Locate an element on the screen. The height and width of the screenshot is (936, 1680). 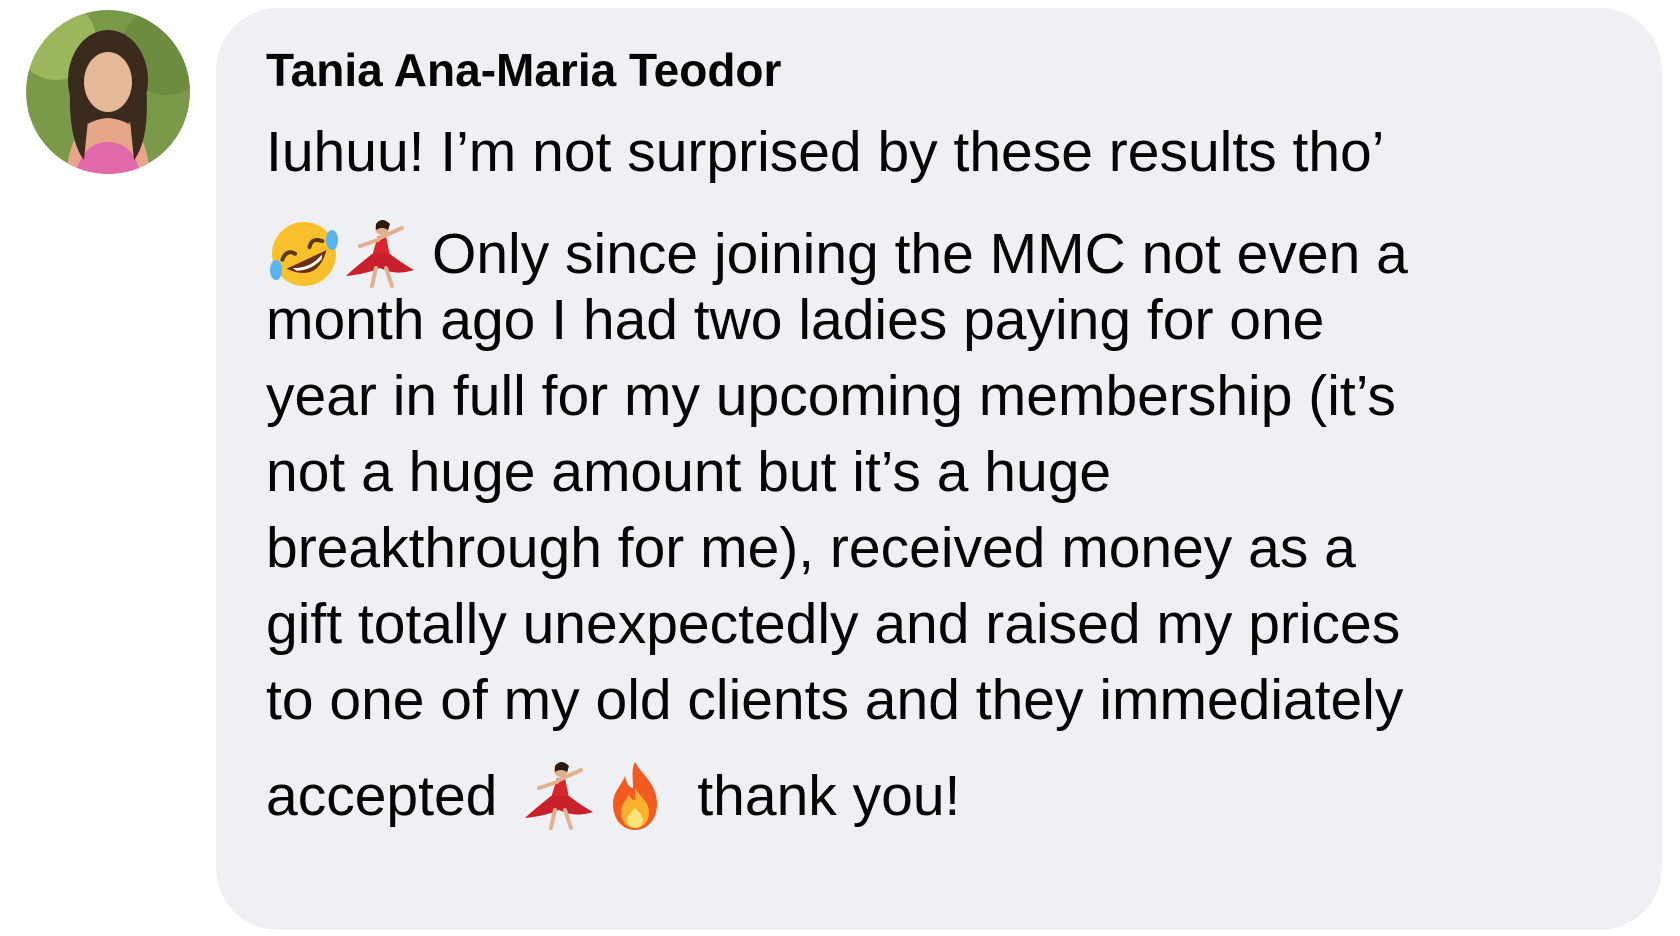
comment-text: accepted is located at coordinates (382, 796).